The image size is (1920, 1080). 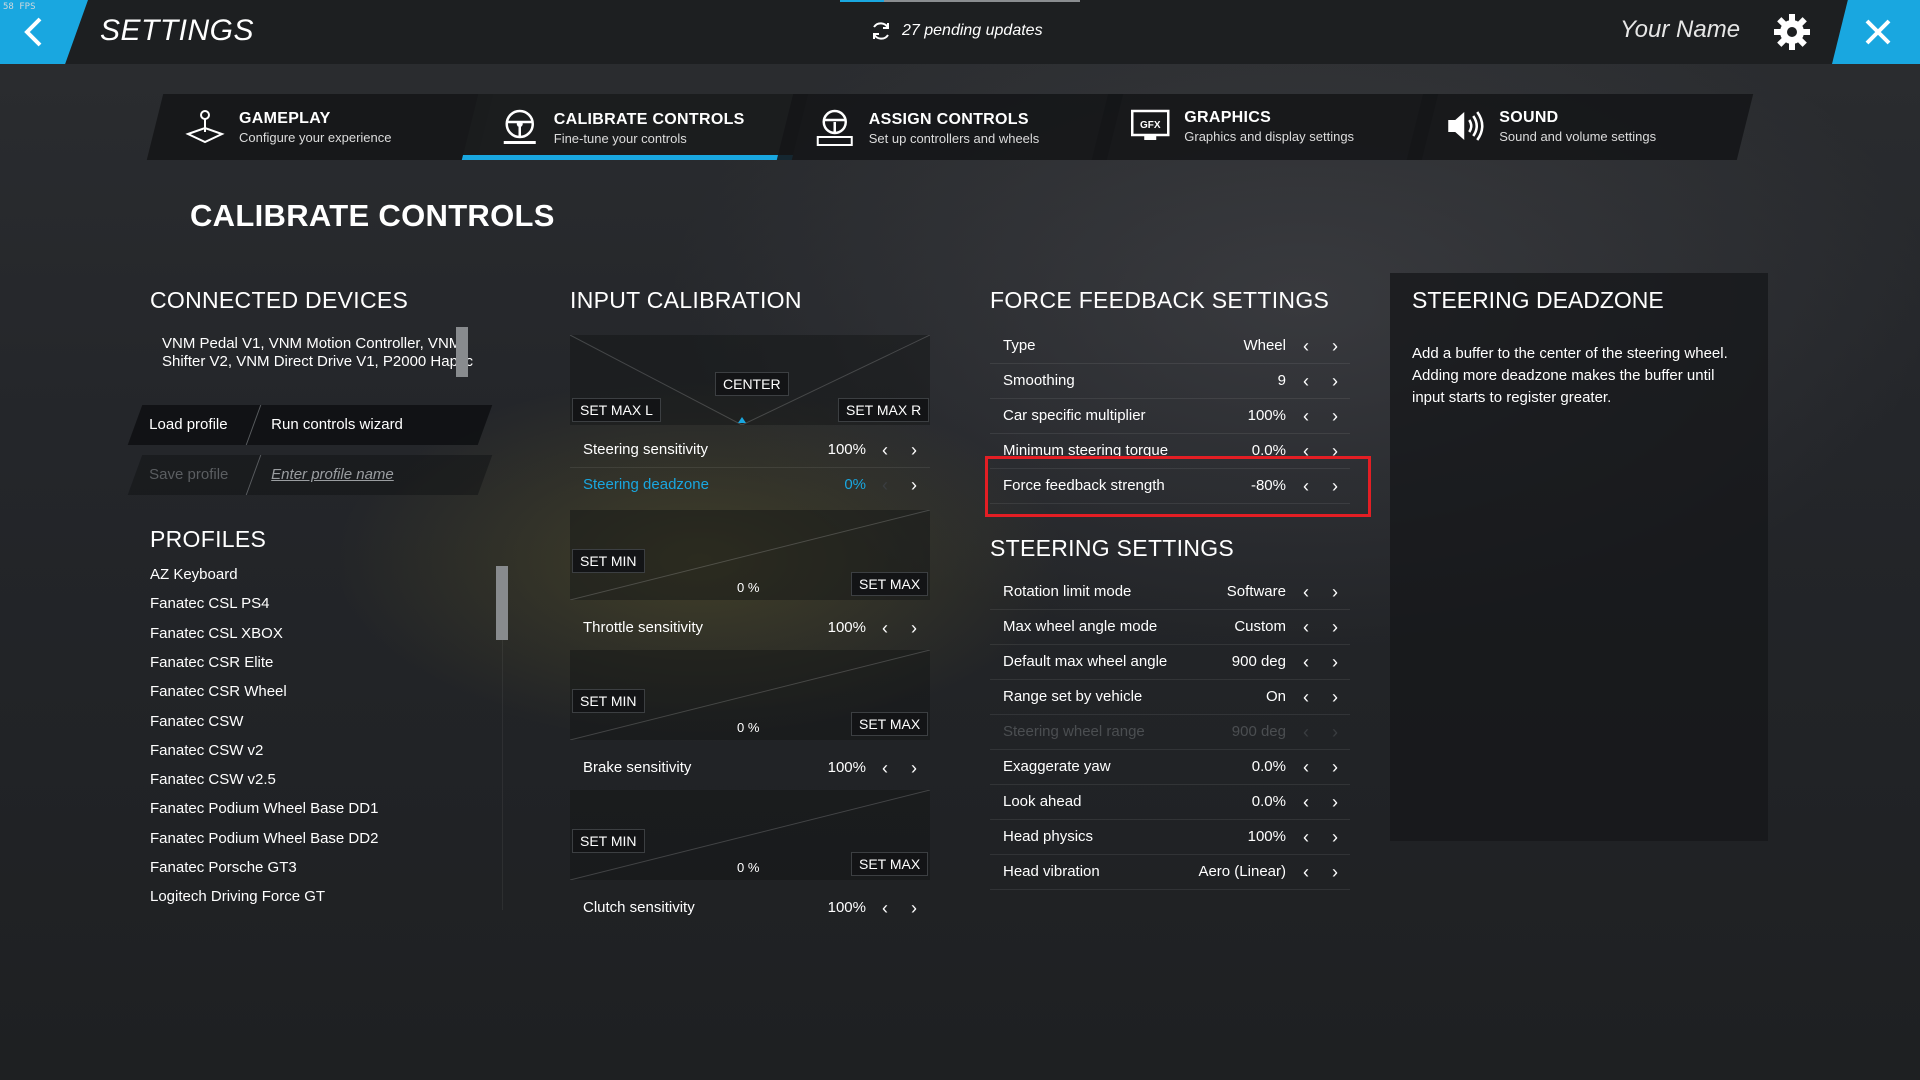 I want to click on setting-row: Steering wheel range 900 deg ‹ ›, so click(x=1170, y=732).